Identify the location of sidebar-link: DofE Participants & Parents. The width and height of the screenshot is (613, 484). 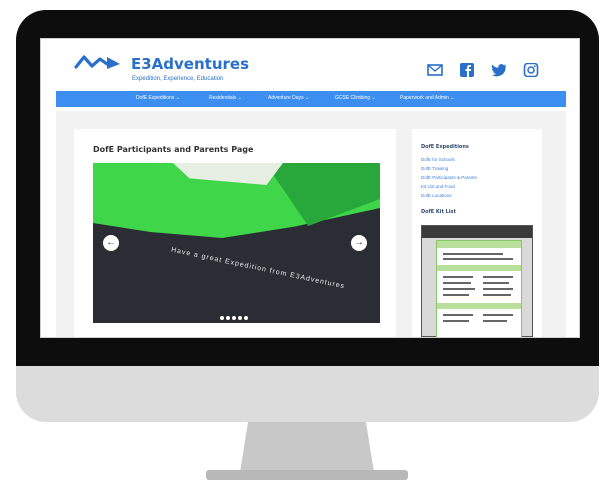
(449, 177).